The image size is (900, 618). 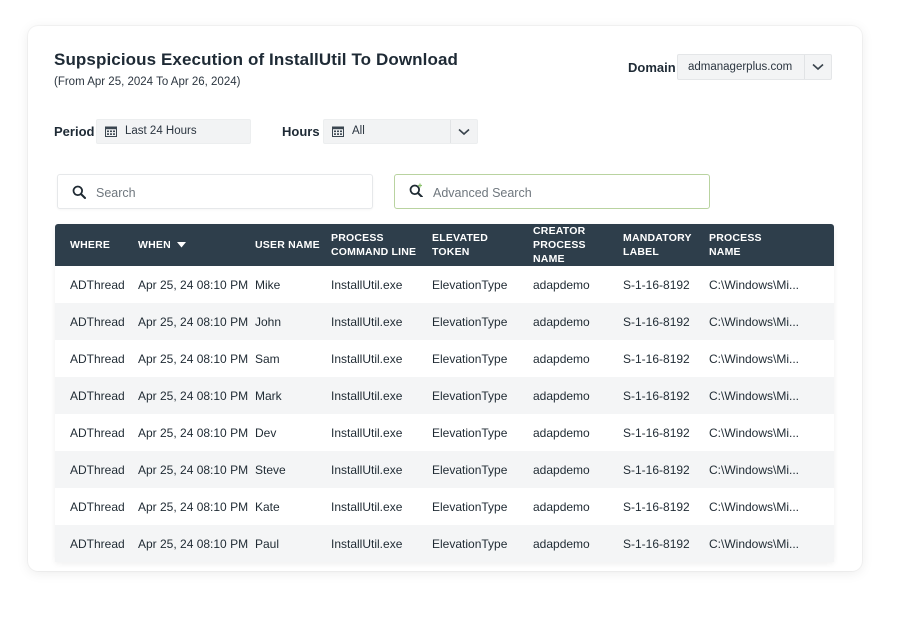 What do you see at coordinates (293, 432) in the screenshot?
I see `cell-user-name: Dev` at bounding box center [293, 432].